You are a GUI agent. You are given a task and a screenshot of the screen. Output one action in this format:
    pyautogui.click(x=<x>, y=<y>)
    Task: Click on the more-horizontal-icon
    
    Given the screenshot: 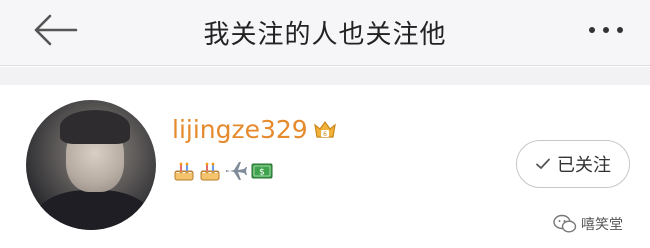 What is the action you would take?
    pyautogui.click(x=606, y=30)
    